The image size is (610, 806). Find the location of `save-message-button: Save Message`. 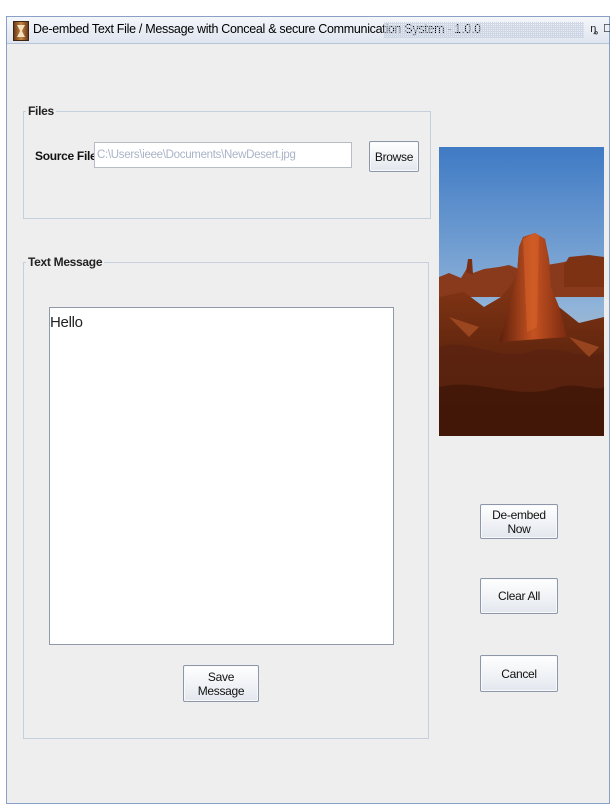

save-message-button: Save Message is located at coordinates (221, 683).